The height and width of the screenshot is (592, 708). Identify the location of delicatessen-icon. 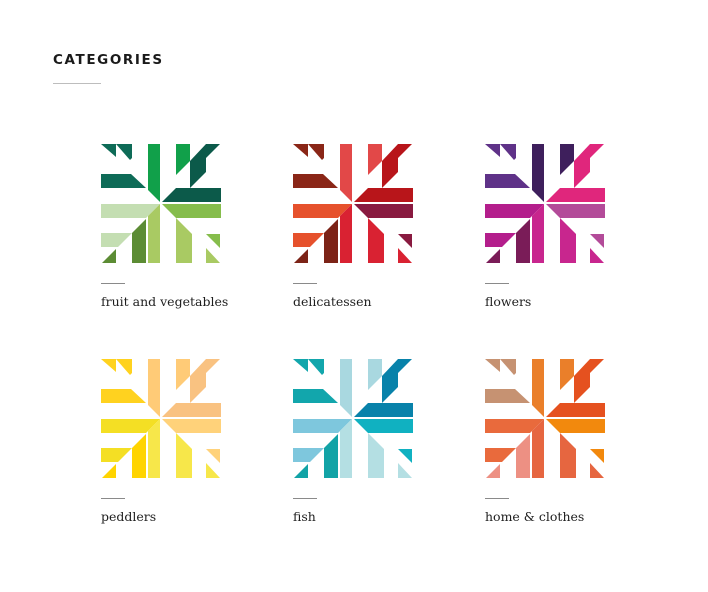
(353, 203).